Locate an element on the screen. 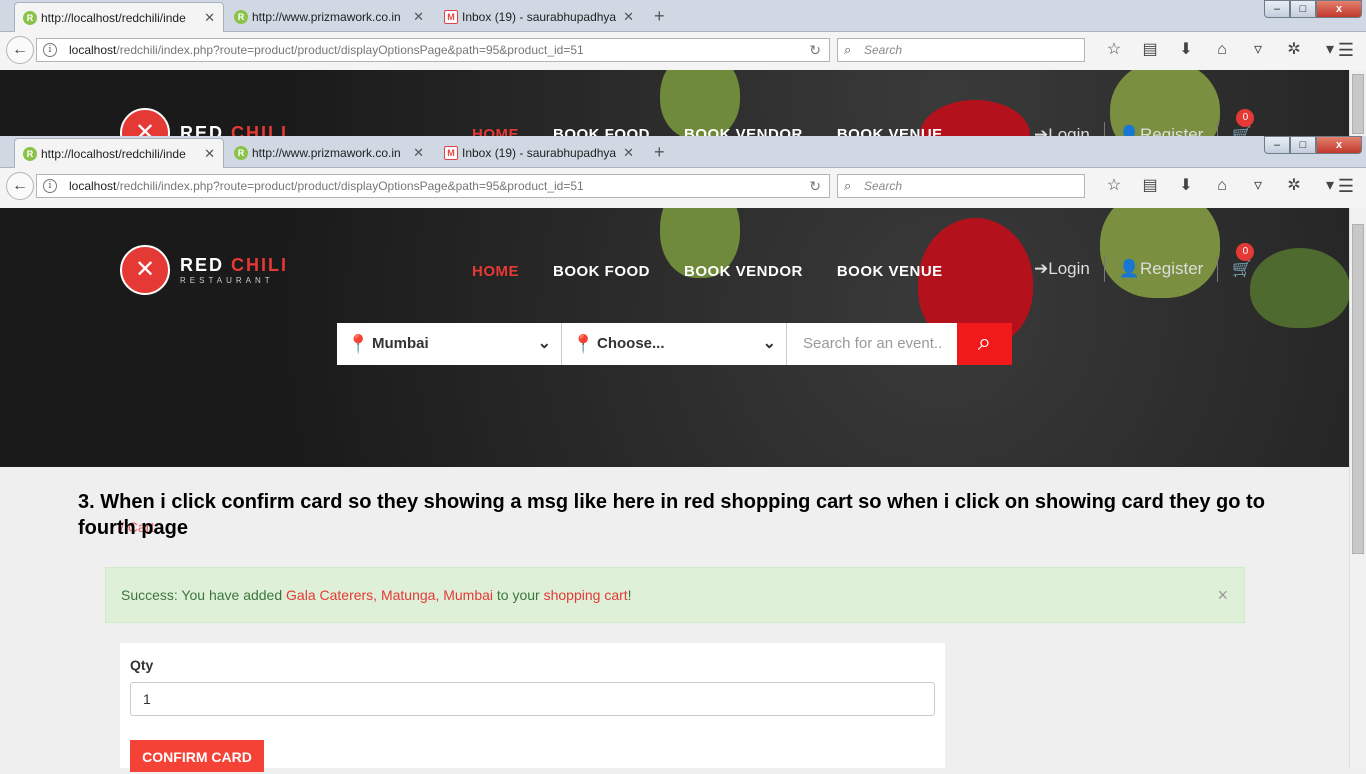 Image resolution: width=1366 pixels, height=774 pixels. main-menu: HOME BOOK FOOD BOOK VENDOR BOOK VENUE is located at coordinates (707, 271).